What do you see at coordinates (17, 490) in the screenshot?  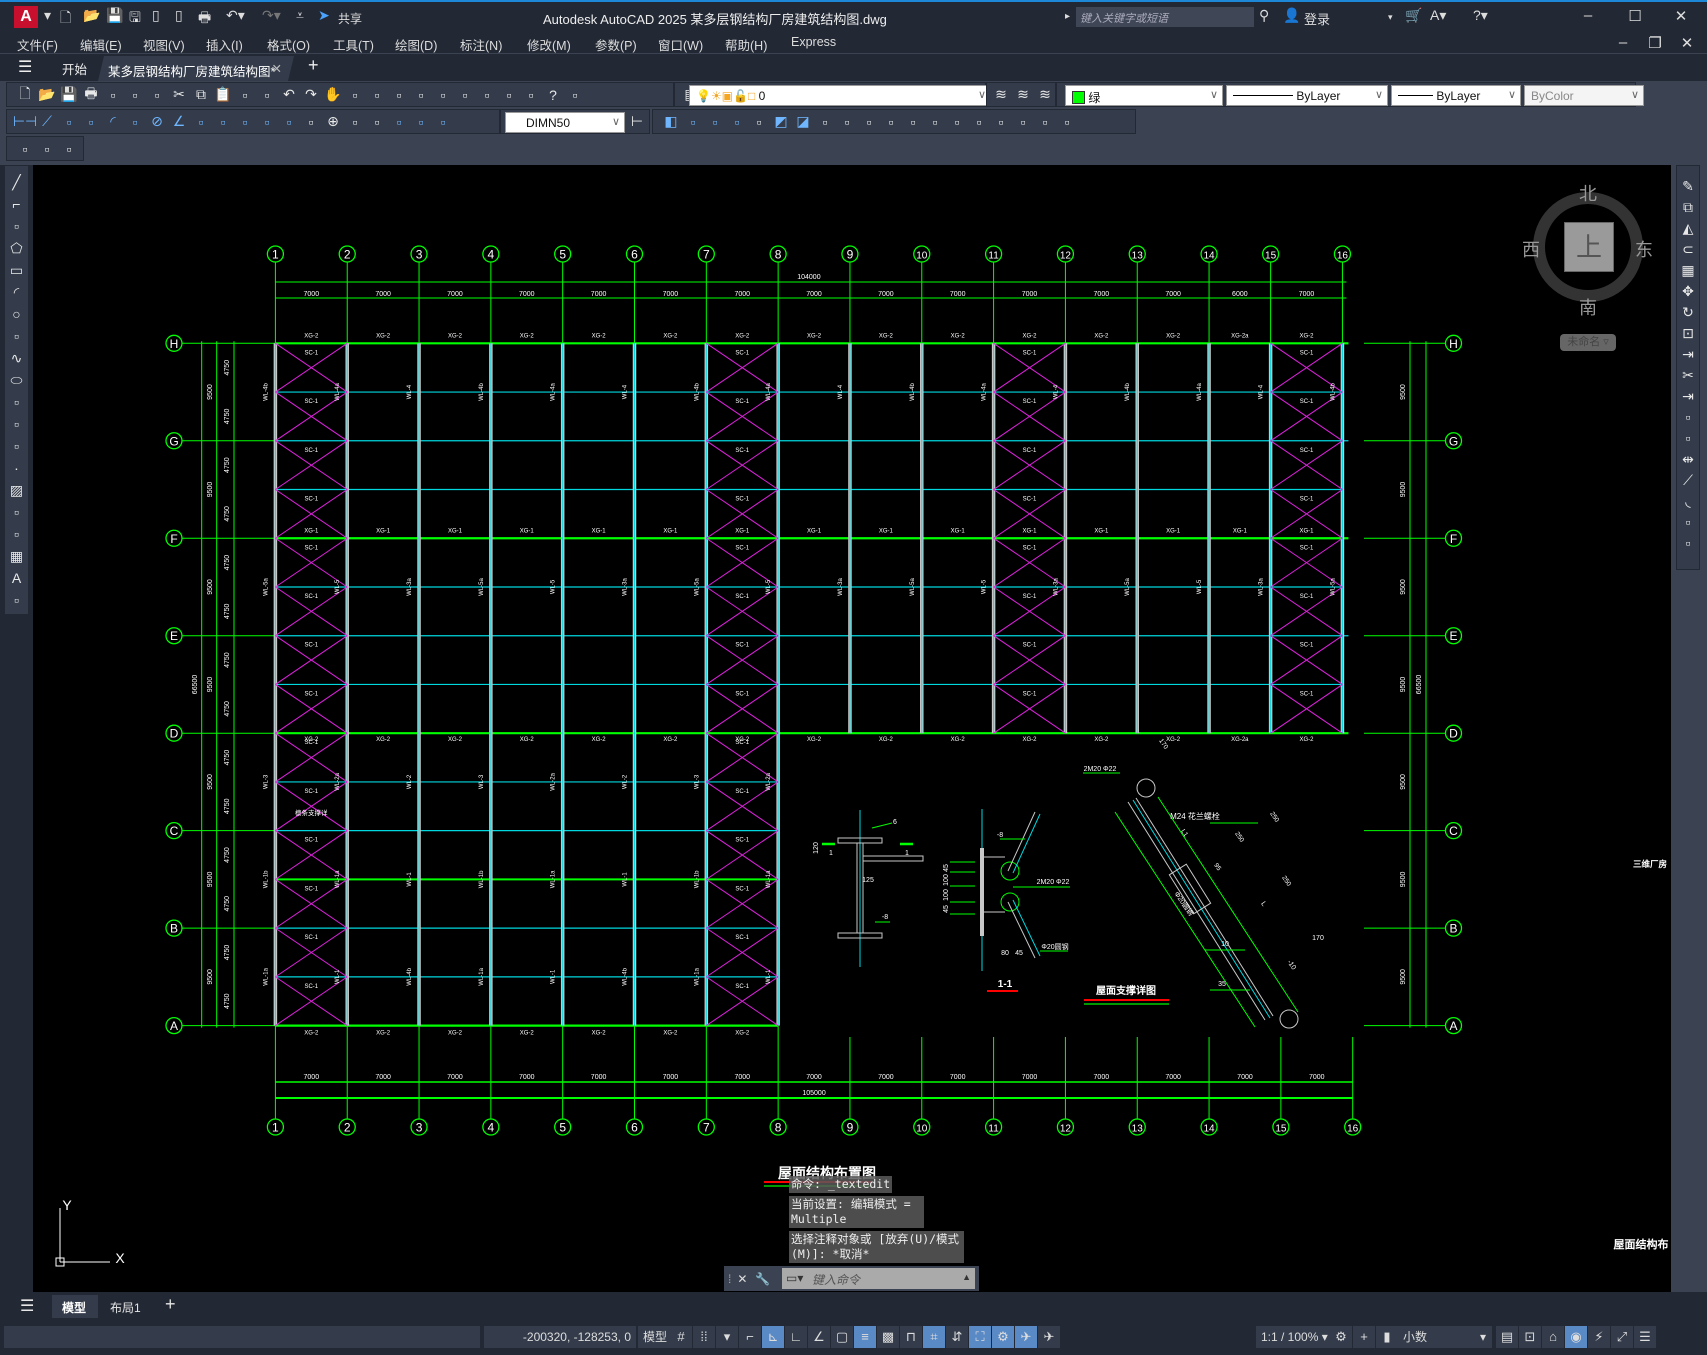 I see `hatch-icon: ▨` at bounding box center [17, 490].